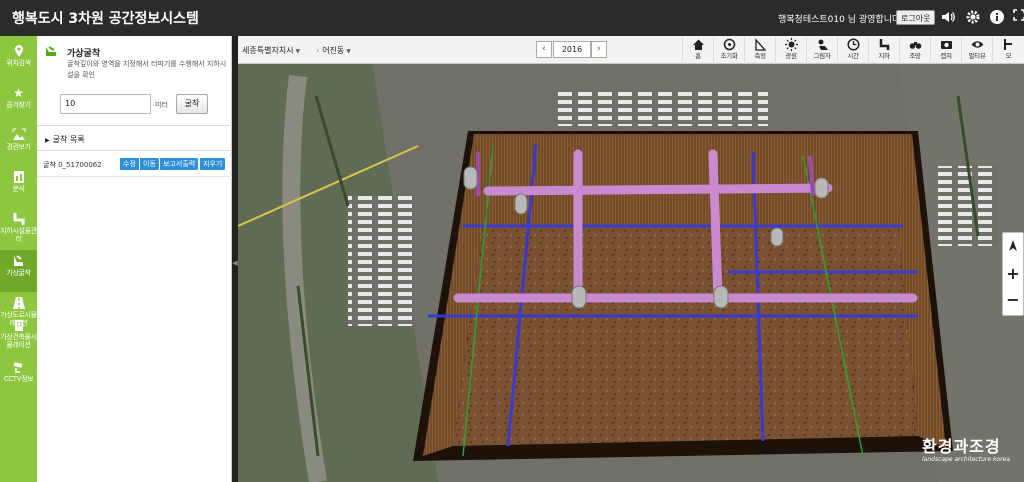 The image size is (1024, 482). What do you see at coordinates (19, 177) in the screenshot?
I see `analysis-icon` at bounding box center [19, 177].